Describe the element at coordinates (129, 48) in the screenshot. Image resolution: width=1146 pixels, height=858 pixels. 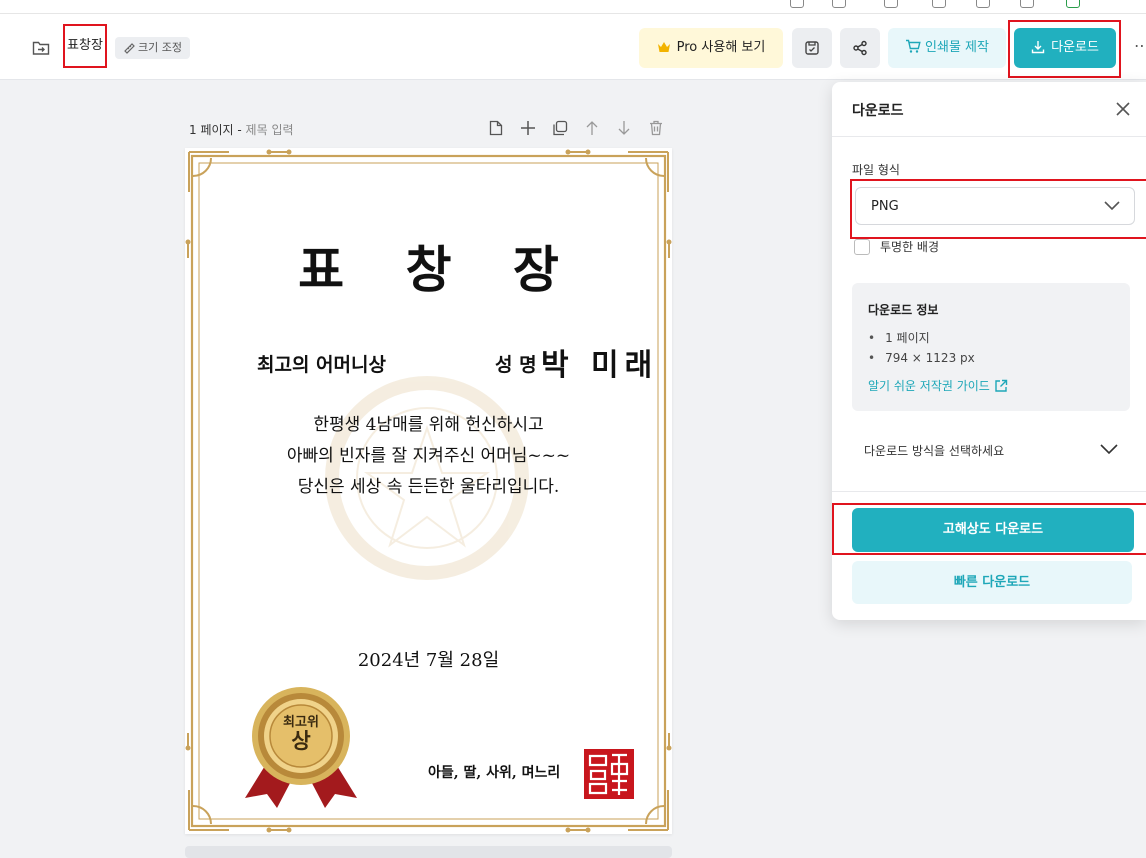
I see `ruler-icon` at that location.